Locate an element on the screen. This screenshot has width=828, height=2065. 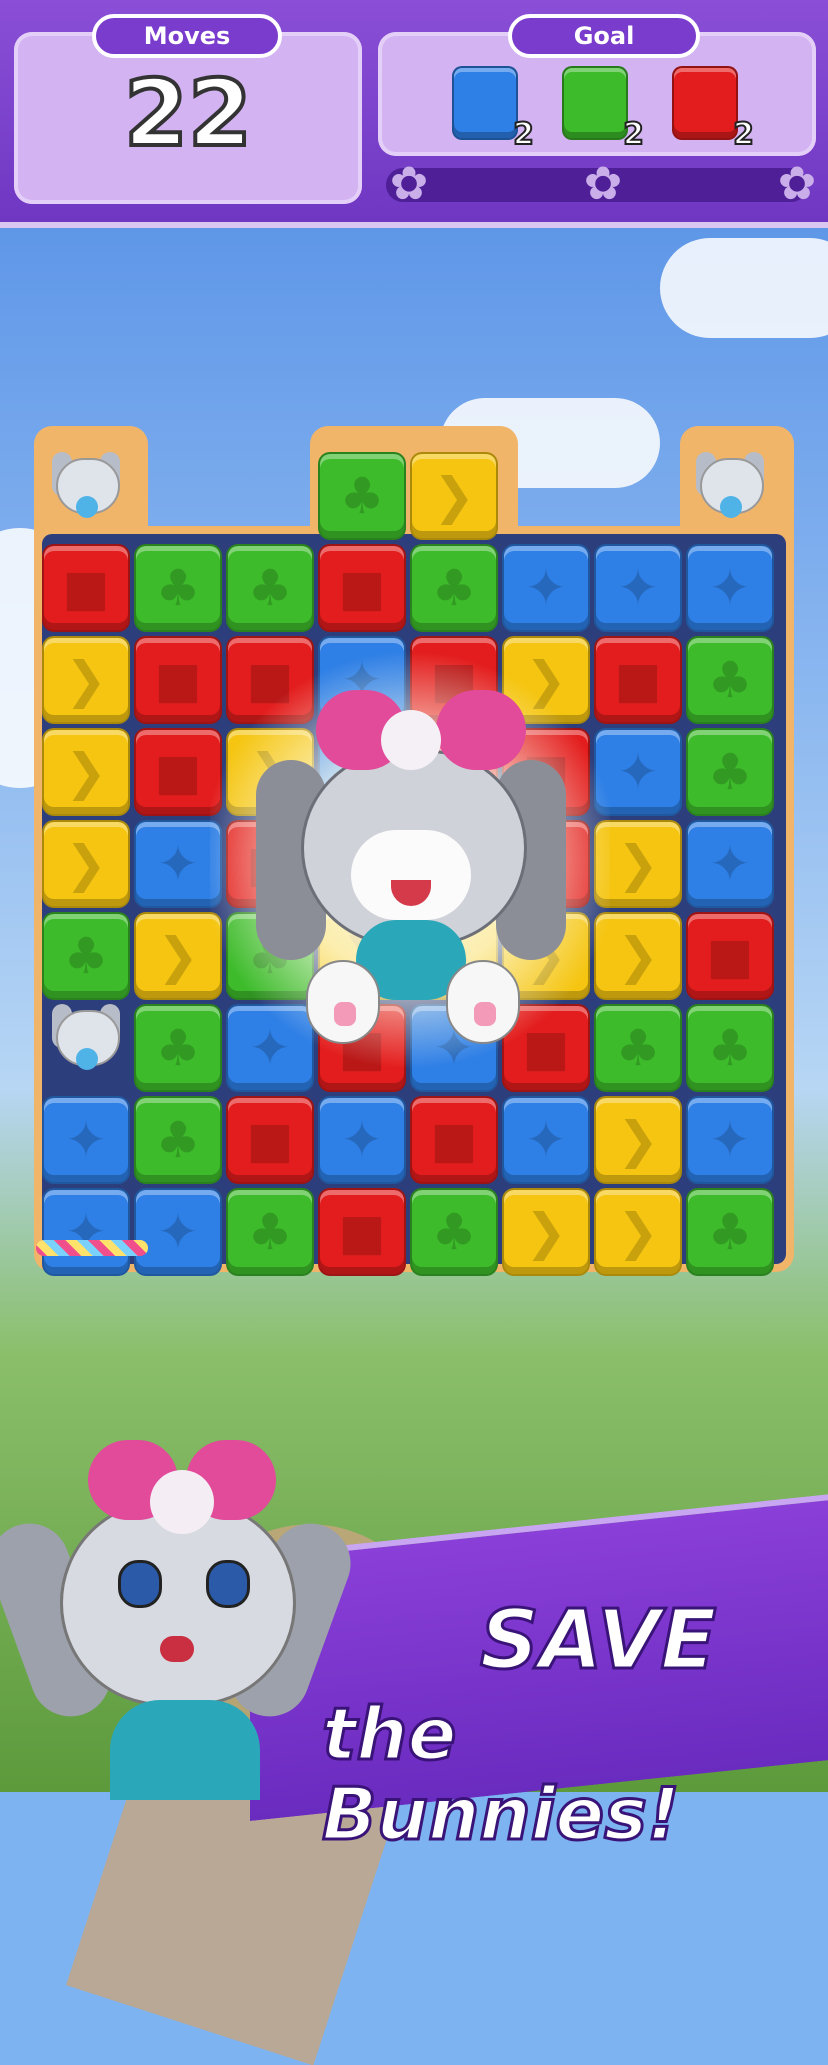
rescued-bunny is located at coordinates (411, 870).